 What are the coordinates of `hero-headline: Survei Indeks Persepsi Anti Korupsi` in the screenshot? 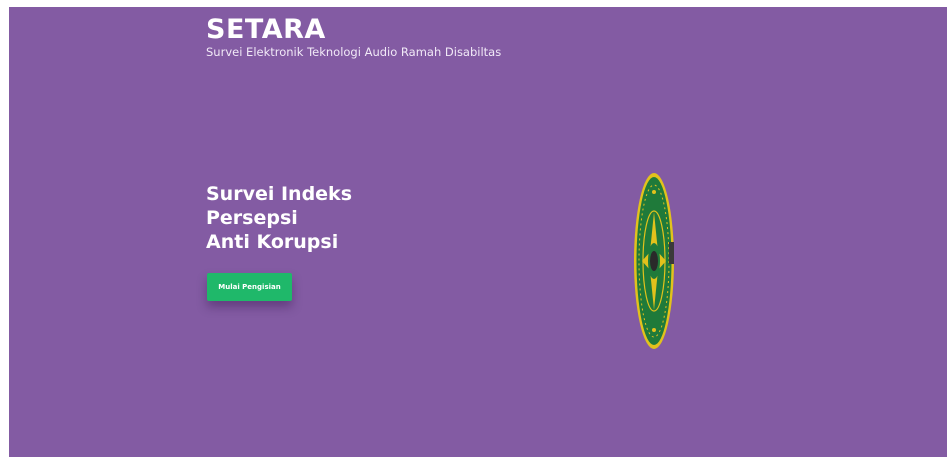 It's located at (336, 218).